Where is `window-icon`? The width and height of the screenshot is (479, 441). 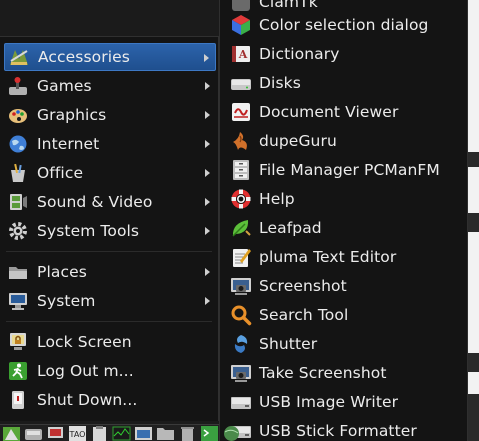
window-icon is located at coordinates (143, 433).